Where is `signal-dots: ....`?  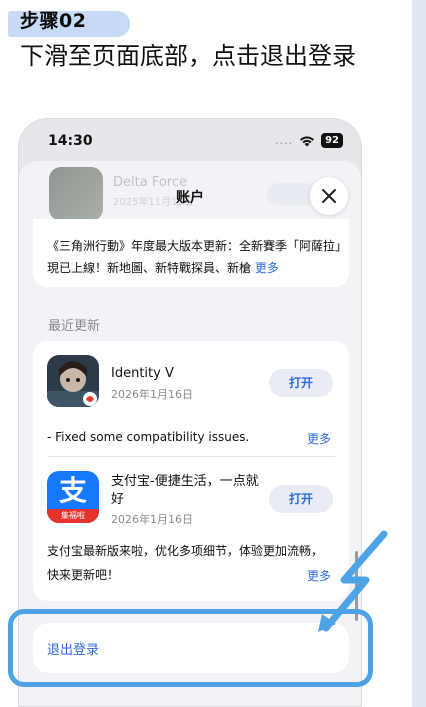 signal-dots: .... is located at coordinates (284, 140).